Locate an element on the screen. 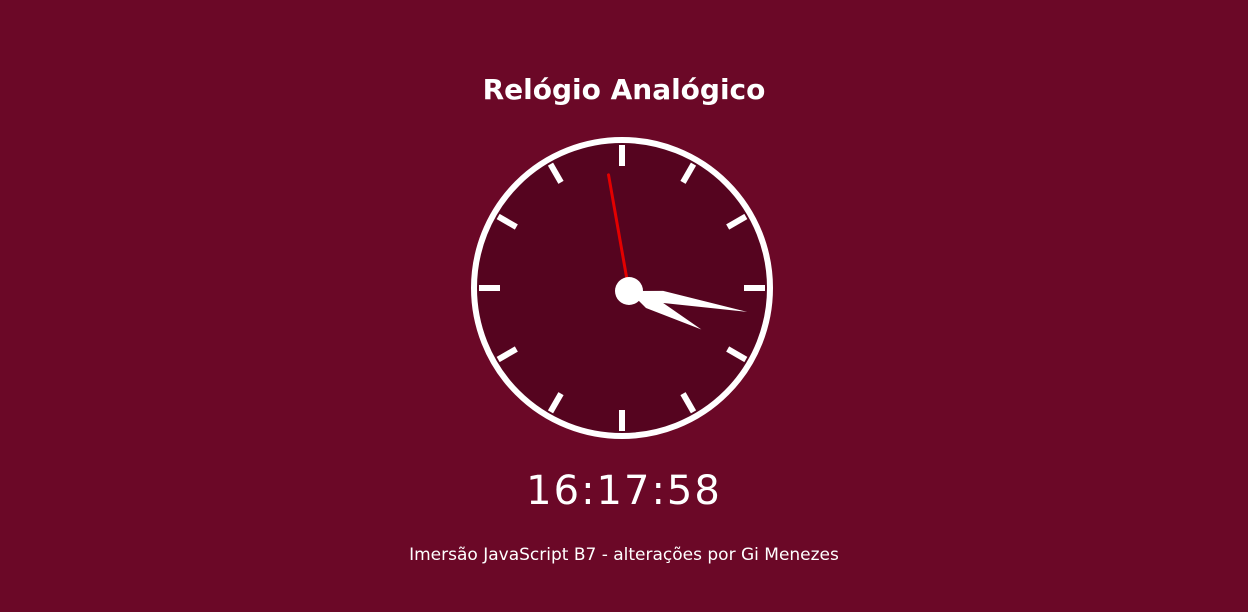 The image size is (1248, 612). page-title: Relógio Analógico is located at coordinates (624, 89).